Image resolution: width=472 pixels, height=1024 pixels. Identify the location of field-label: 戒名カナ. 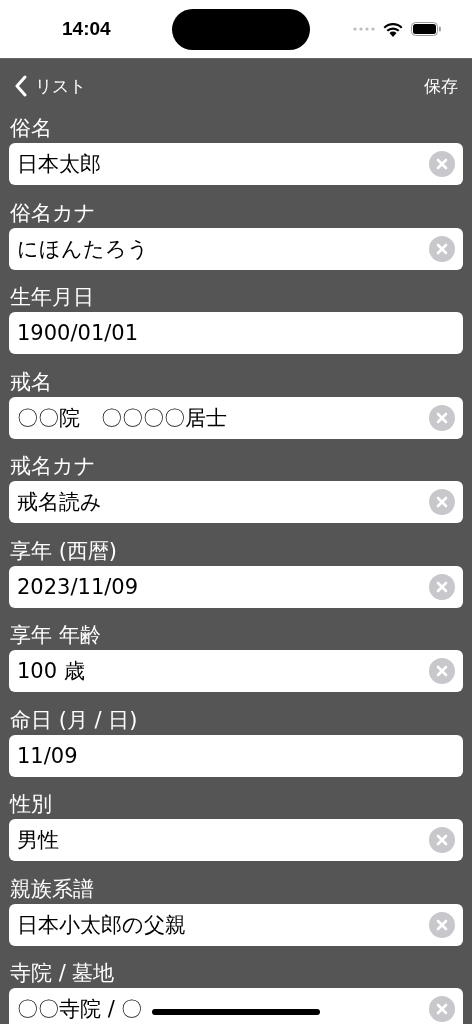
(53, 466).